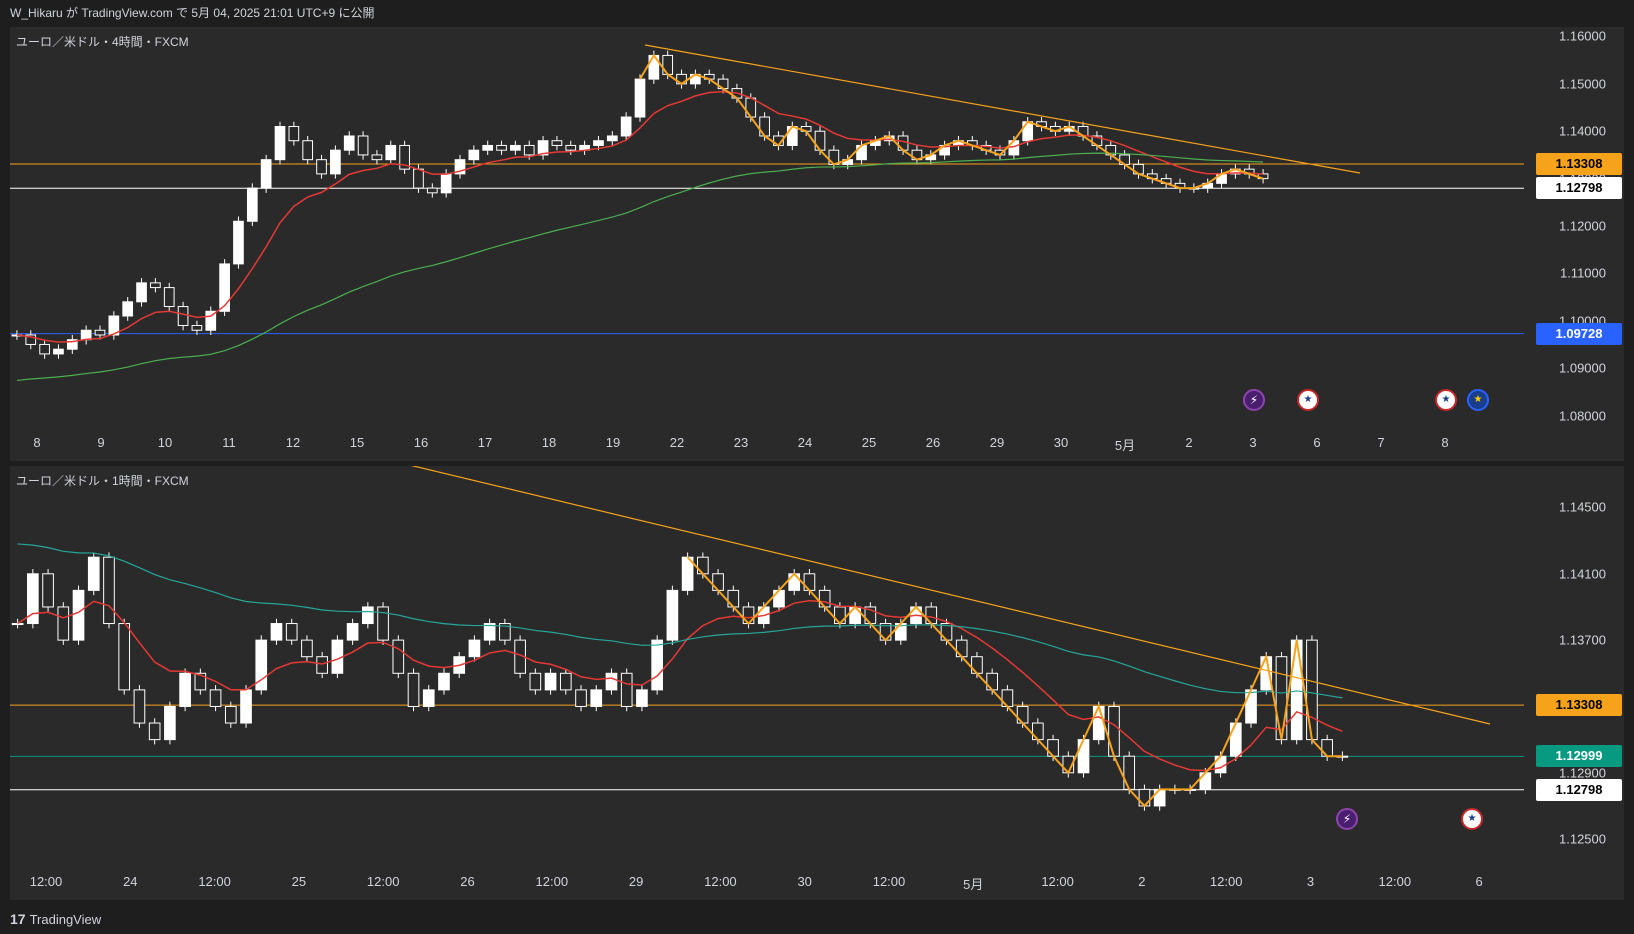  What do you see at coordinates (18, 919) in the screenshot?
I see `tradingview-logo-icon: 17` at bounding box center [18, 919].